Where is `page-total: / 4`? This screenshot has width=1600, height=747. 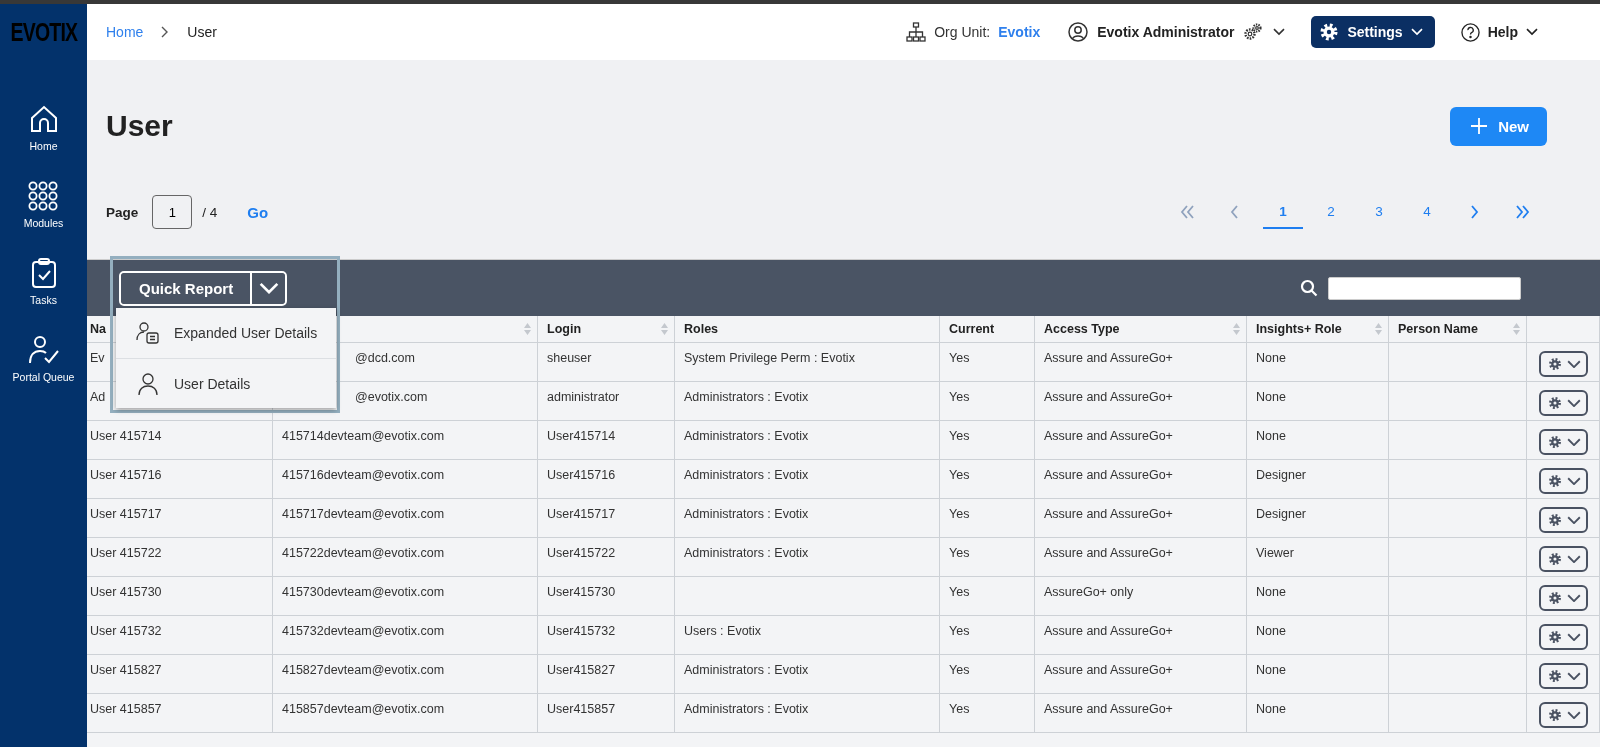
page-total: / 4 is located at coordinates (210, 212).